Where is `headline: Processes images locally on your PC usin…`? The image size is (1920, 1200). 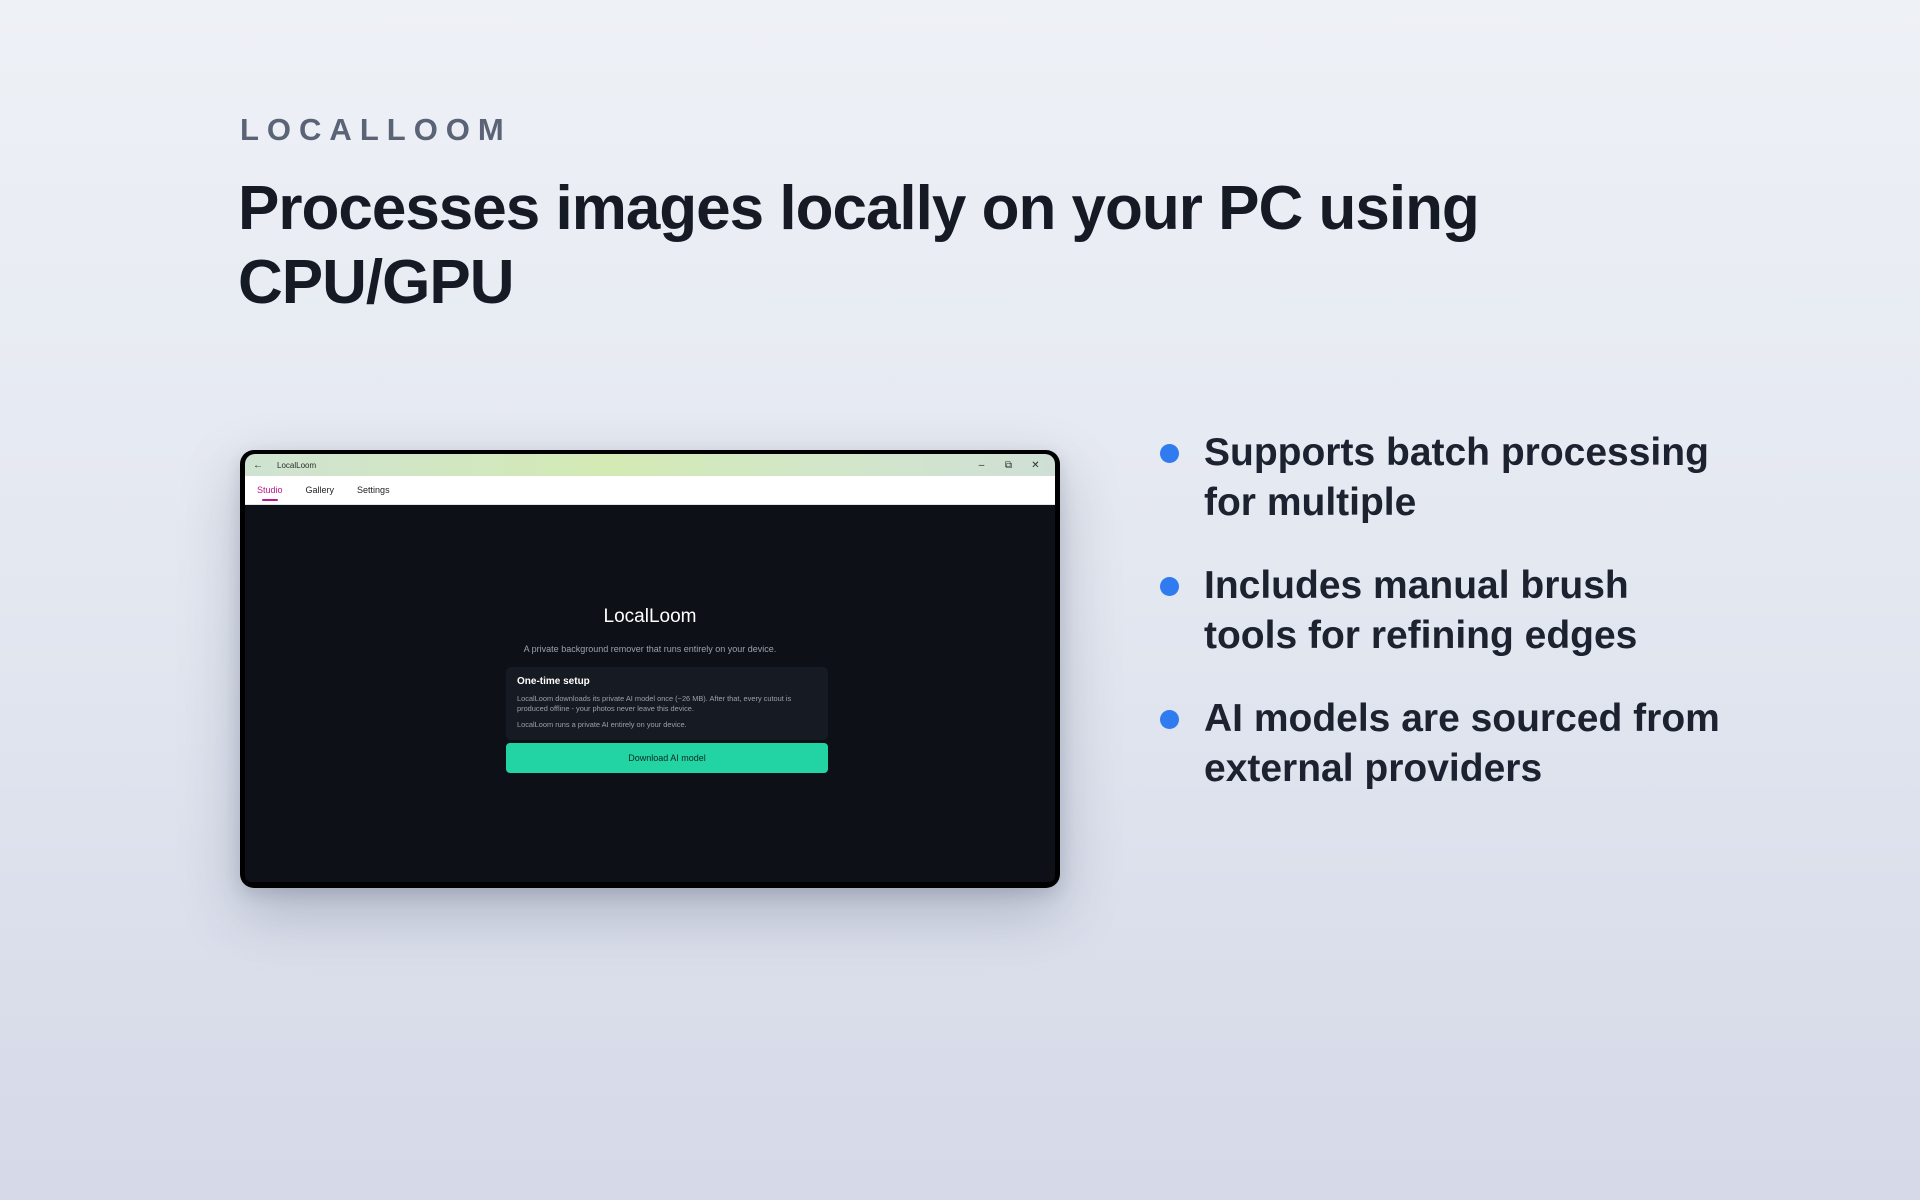
headline: Processes images locally on your PC usin… is located at coordinates (859, 245).